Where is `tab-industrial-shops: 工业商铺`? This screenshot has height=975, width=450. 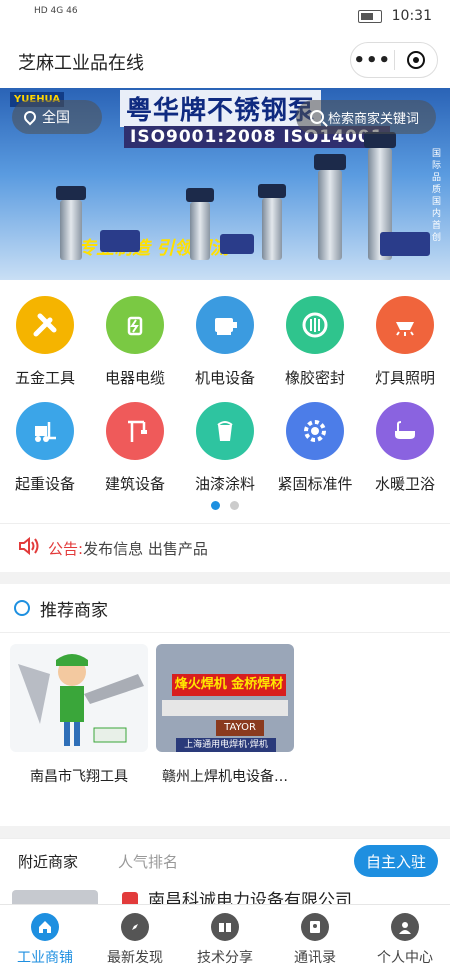 tab-industrial-shops: 工业商铺 is located at coordinates (45, 940).